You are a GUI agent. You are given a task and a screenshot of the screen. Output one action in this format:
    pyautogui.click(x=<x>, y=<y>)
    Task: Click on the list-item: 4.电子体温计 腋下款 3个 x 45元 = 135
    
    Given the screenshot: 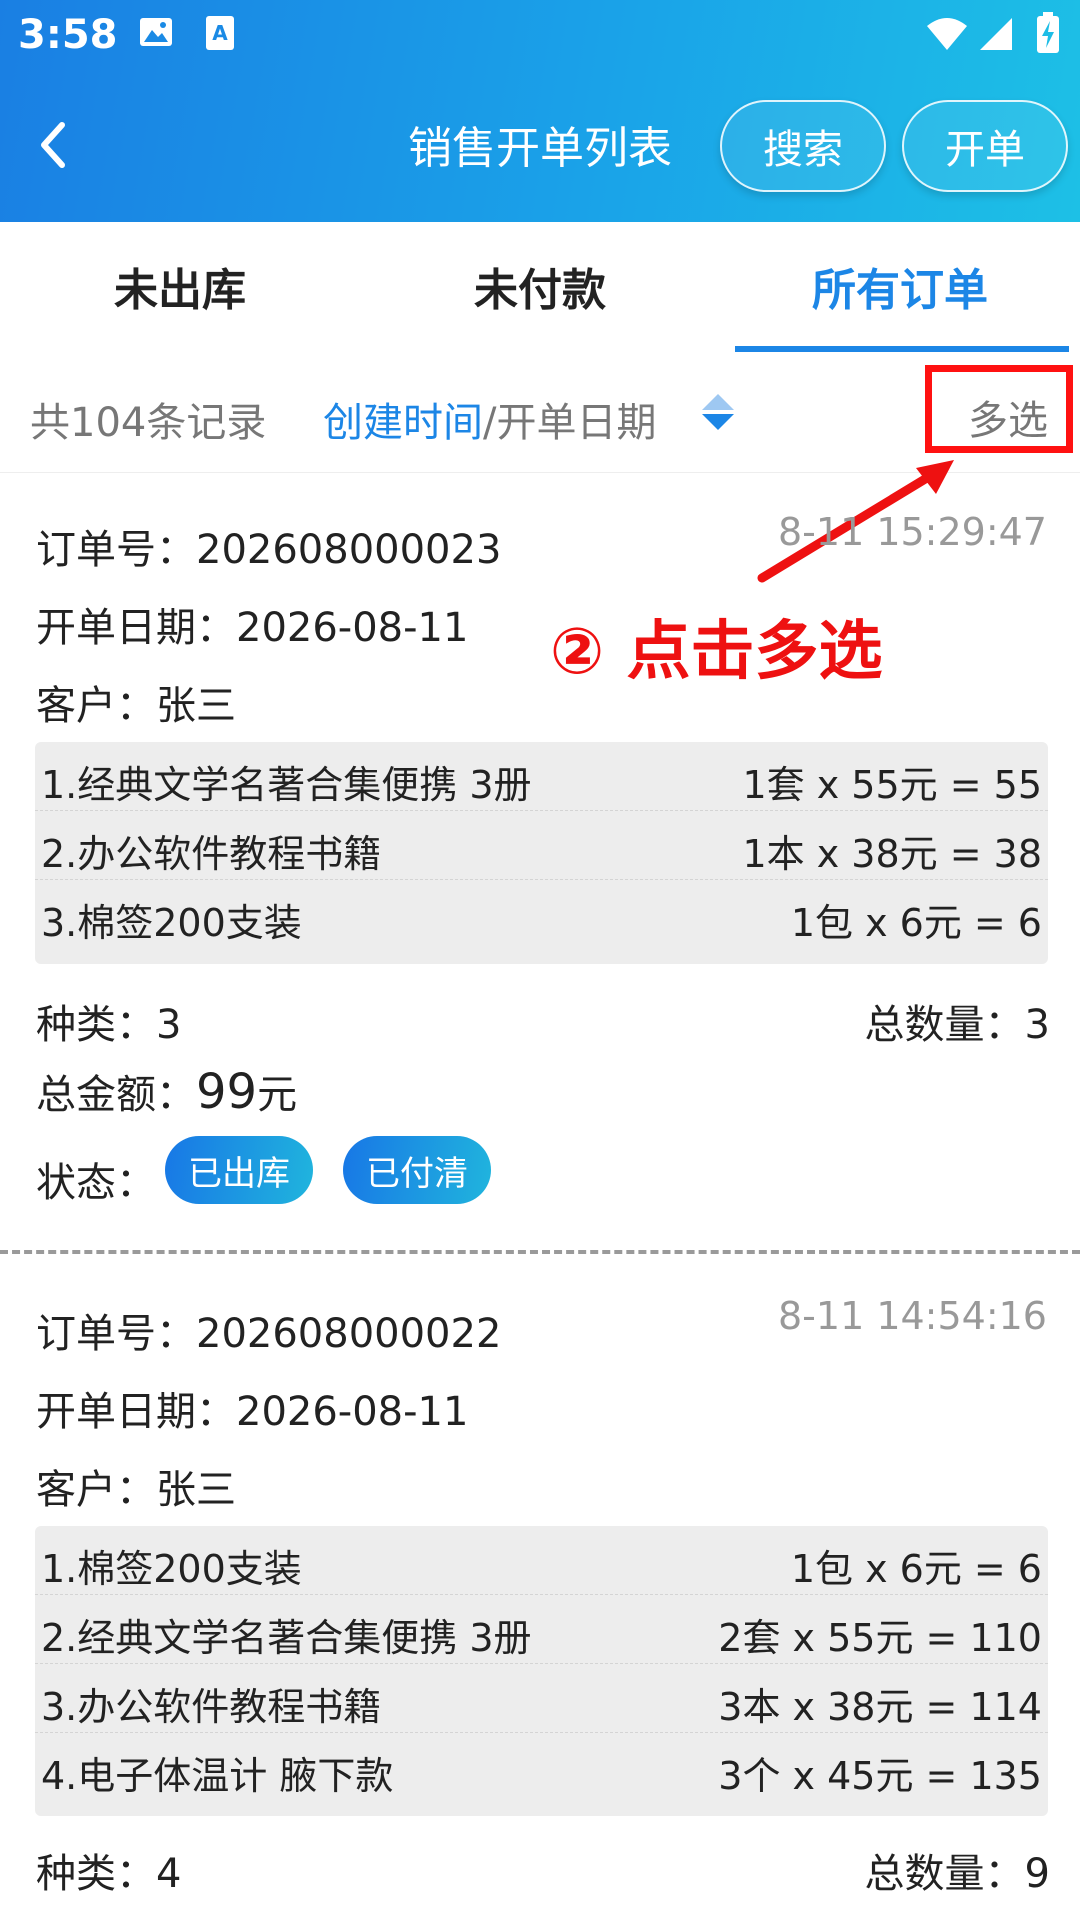 What is the action you would take?
    pyautogui.click(x=541, y=1767)
    